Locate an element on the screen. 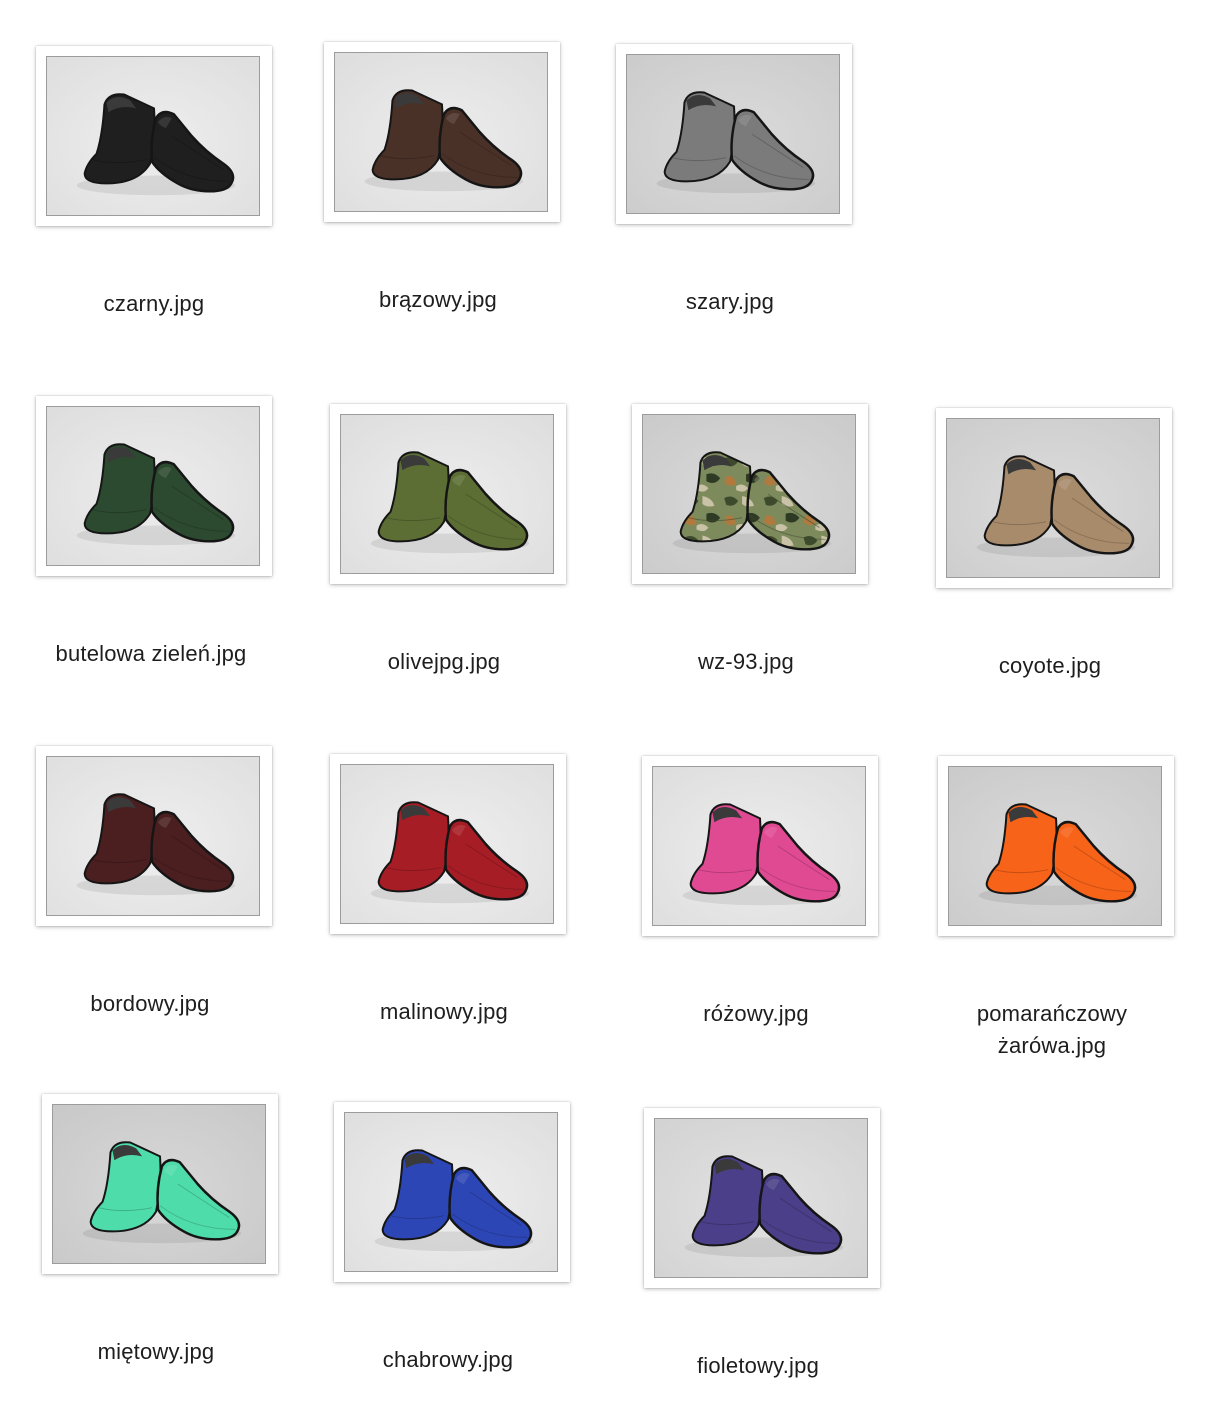 The image size is (1224, 1416). file-name-label: różowy.jpg is located at coordinates (756, 1014).